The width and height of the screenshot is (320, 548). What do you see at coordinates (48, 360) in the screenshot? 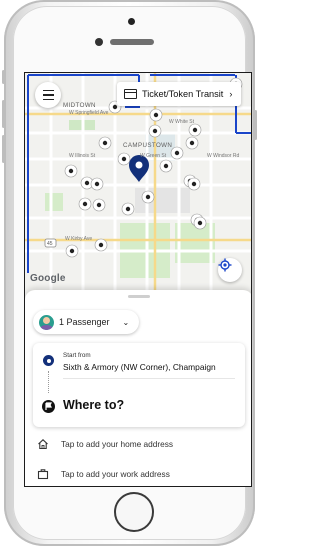
I see `origin-marker-icon` at bounding box center [48, 360].